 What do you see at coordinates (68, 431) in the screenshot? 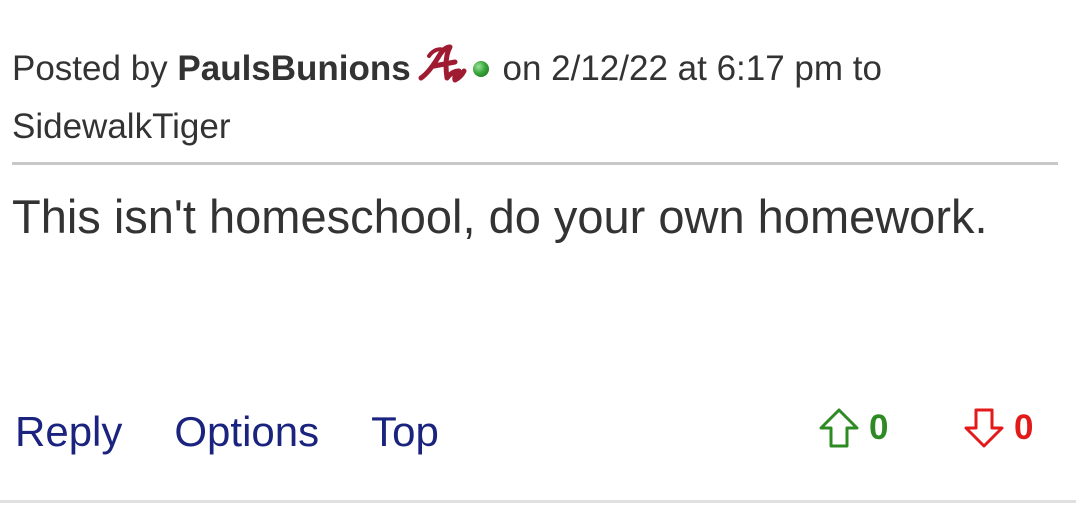
I see `reply-link: Reply` at bounding box center [68, 431].